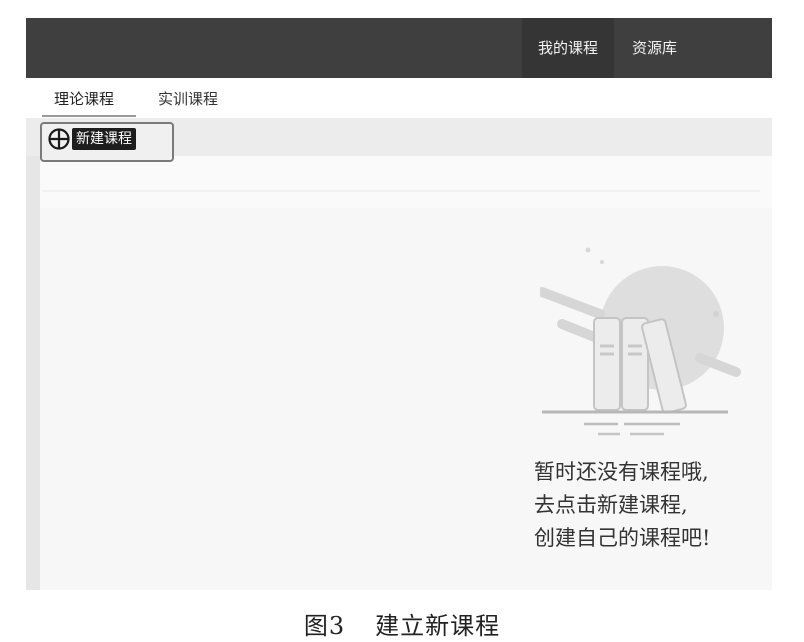 This screenshot has width=804, height=642. I want to click on active-tab-indicator, so click(89, 116).